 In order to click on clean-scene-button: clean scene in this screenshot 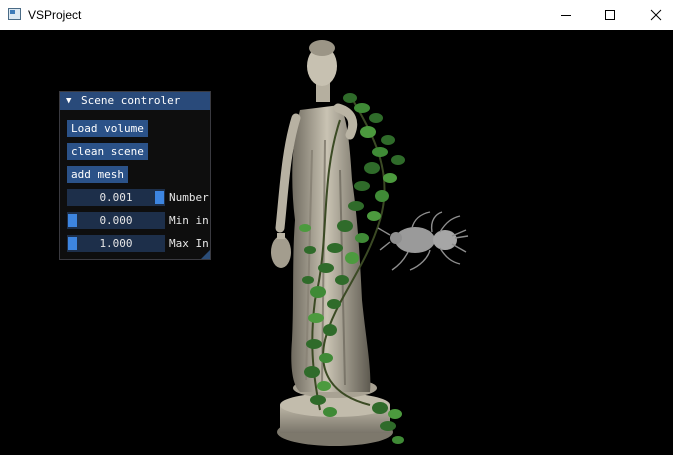, I will do `click(107, 151)`.